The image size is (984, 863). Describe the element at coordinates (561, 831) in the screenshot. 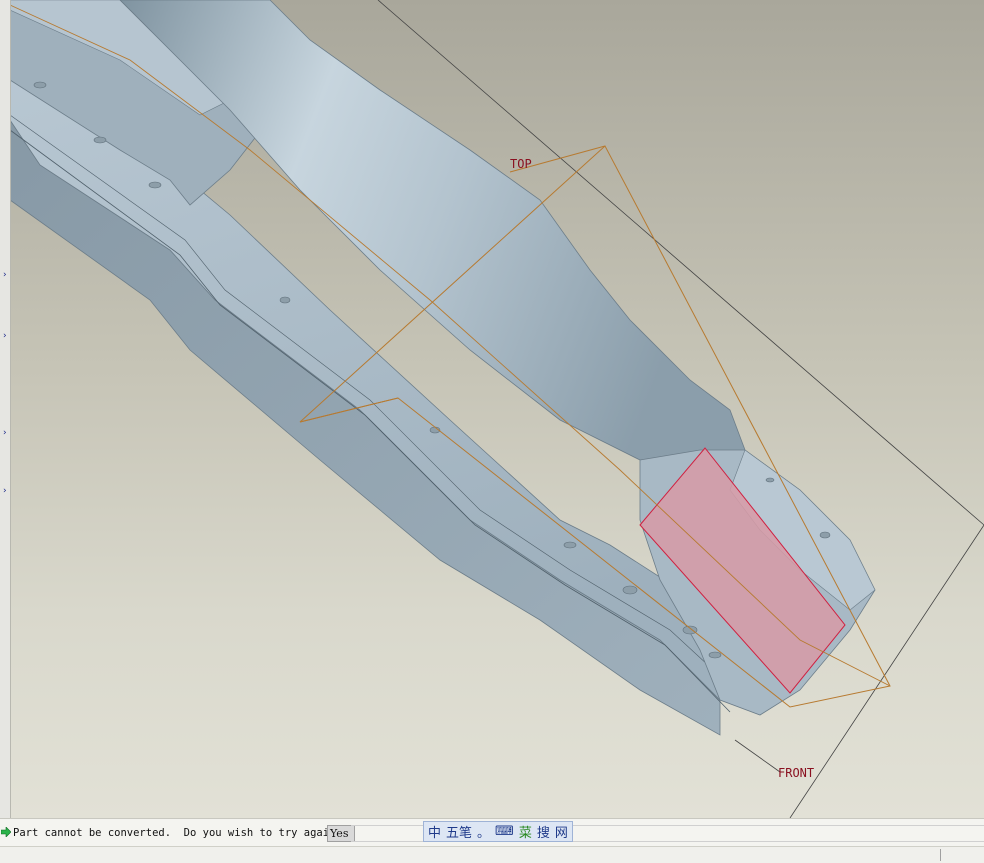

I see `ime-web: 网` at that location.